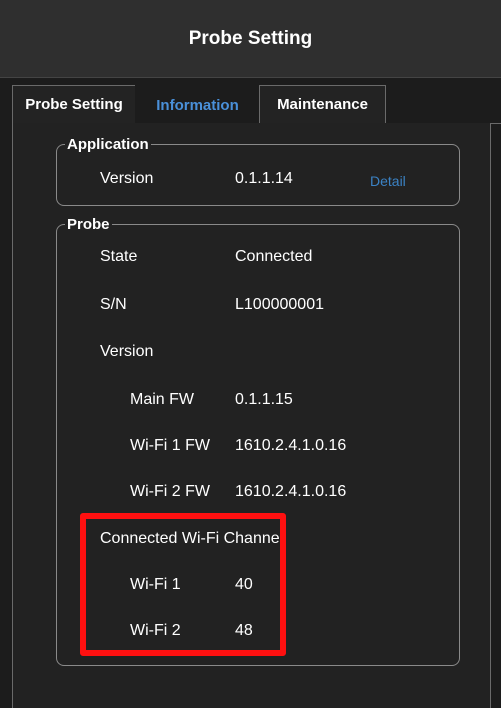 The image size is (501, 708). What do you see at coordinates (197, 104) in the screenshot?
I see `tab-information: Information` at bounding box center [197, 104].